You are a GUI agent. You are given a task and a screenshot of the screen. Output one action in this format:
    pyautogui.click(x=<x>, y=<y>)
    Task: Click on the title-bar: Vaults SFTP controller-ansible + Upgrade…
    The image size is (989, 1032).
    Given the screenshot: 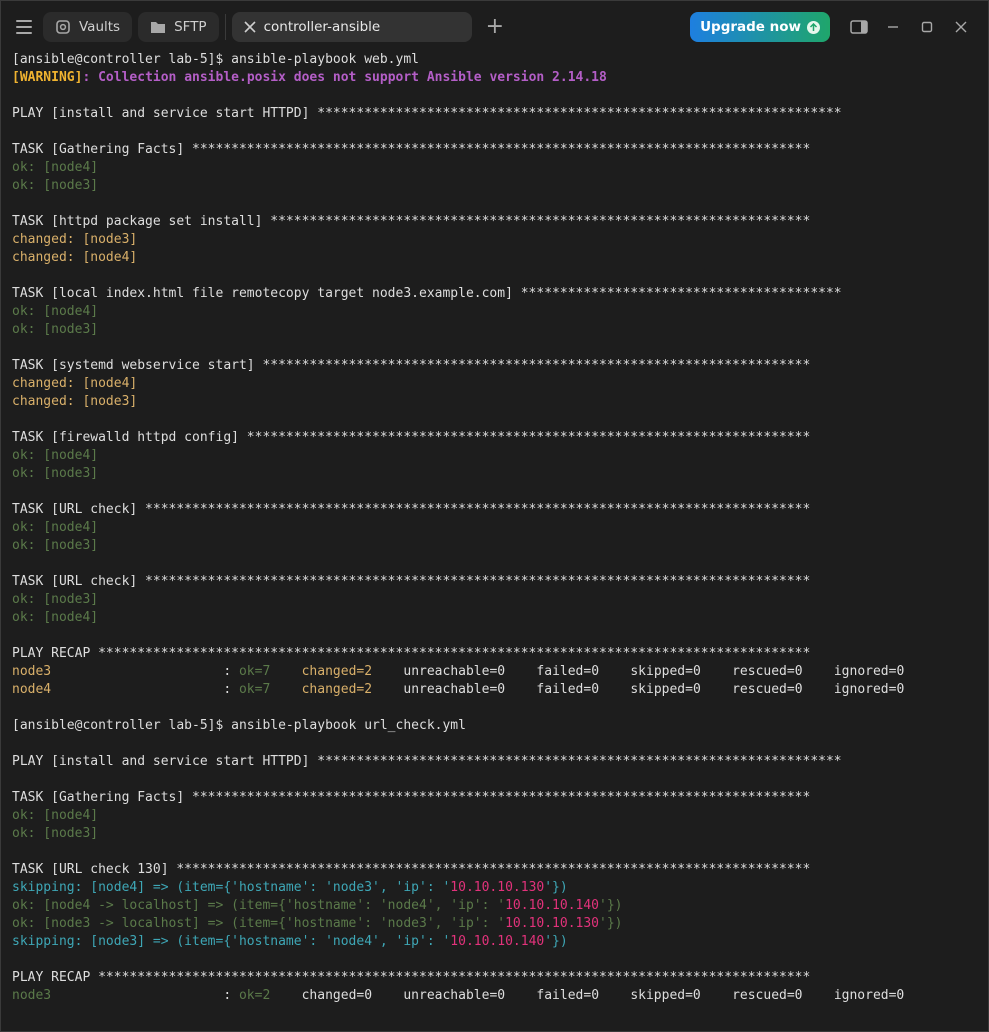 What is the action you would take?
    pyautogui.click(x=494, y=26)
    